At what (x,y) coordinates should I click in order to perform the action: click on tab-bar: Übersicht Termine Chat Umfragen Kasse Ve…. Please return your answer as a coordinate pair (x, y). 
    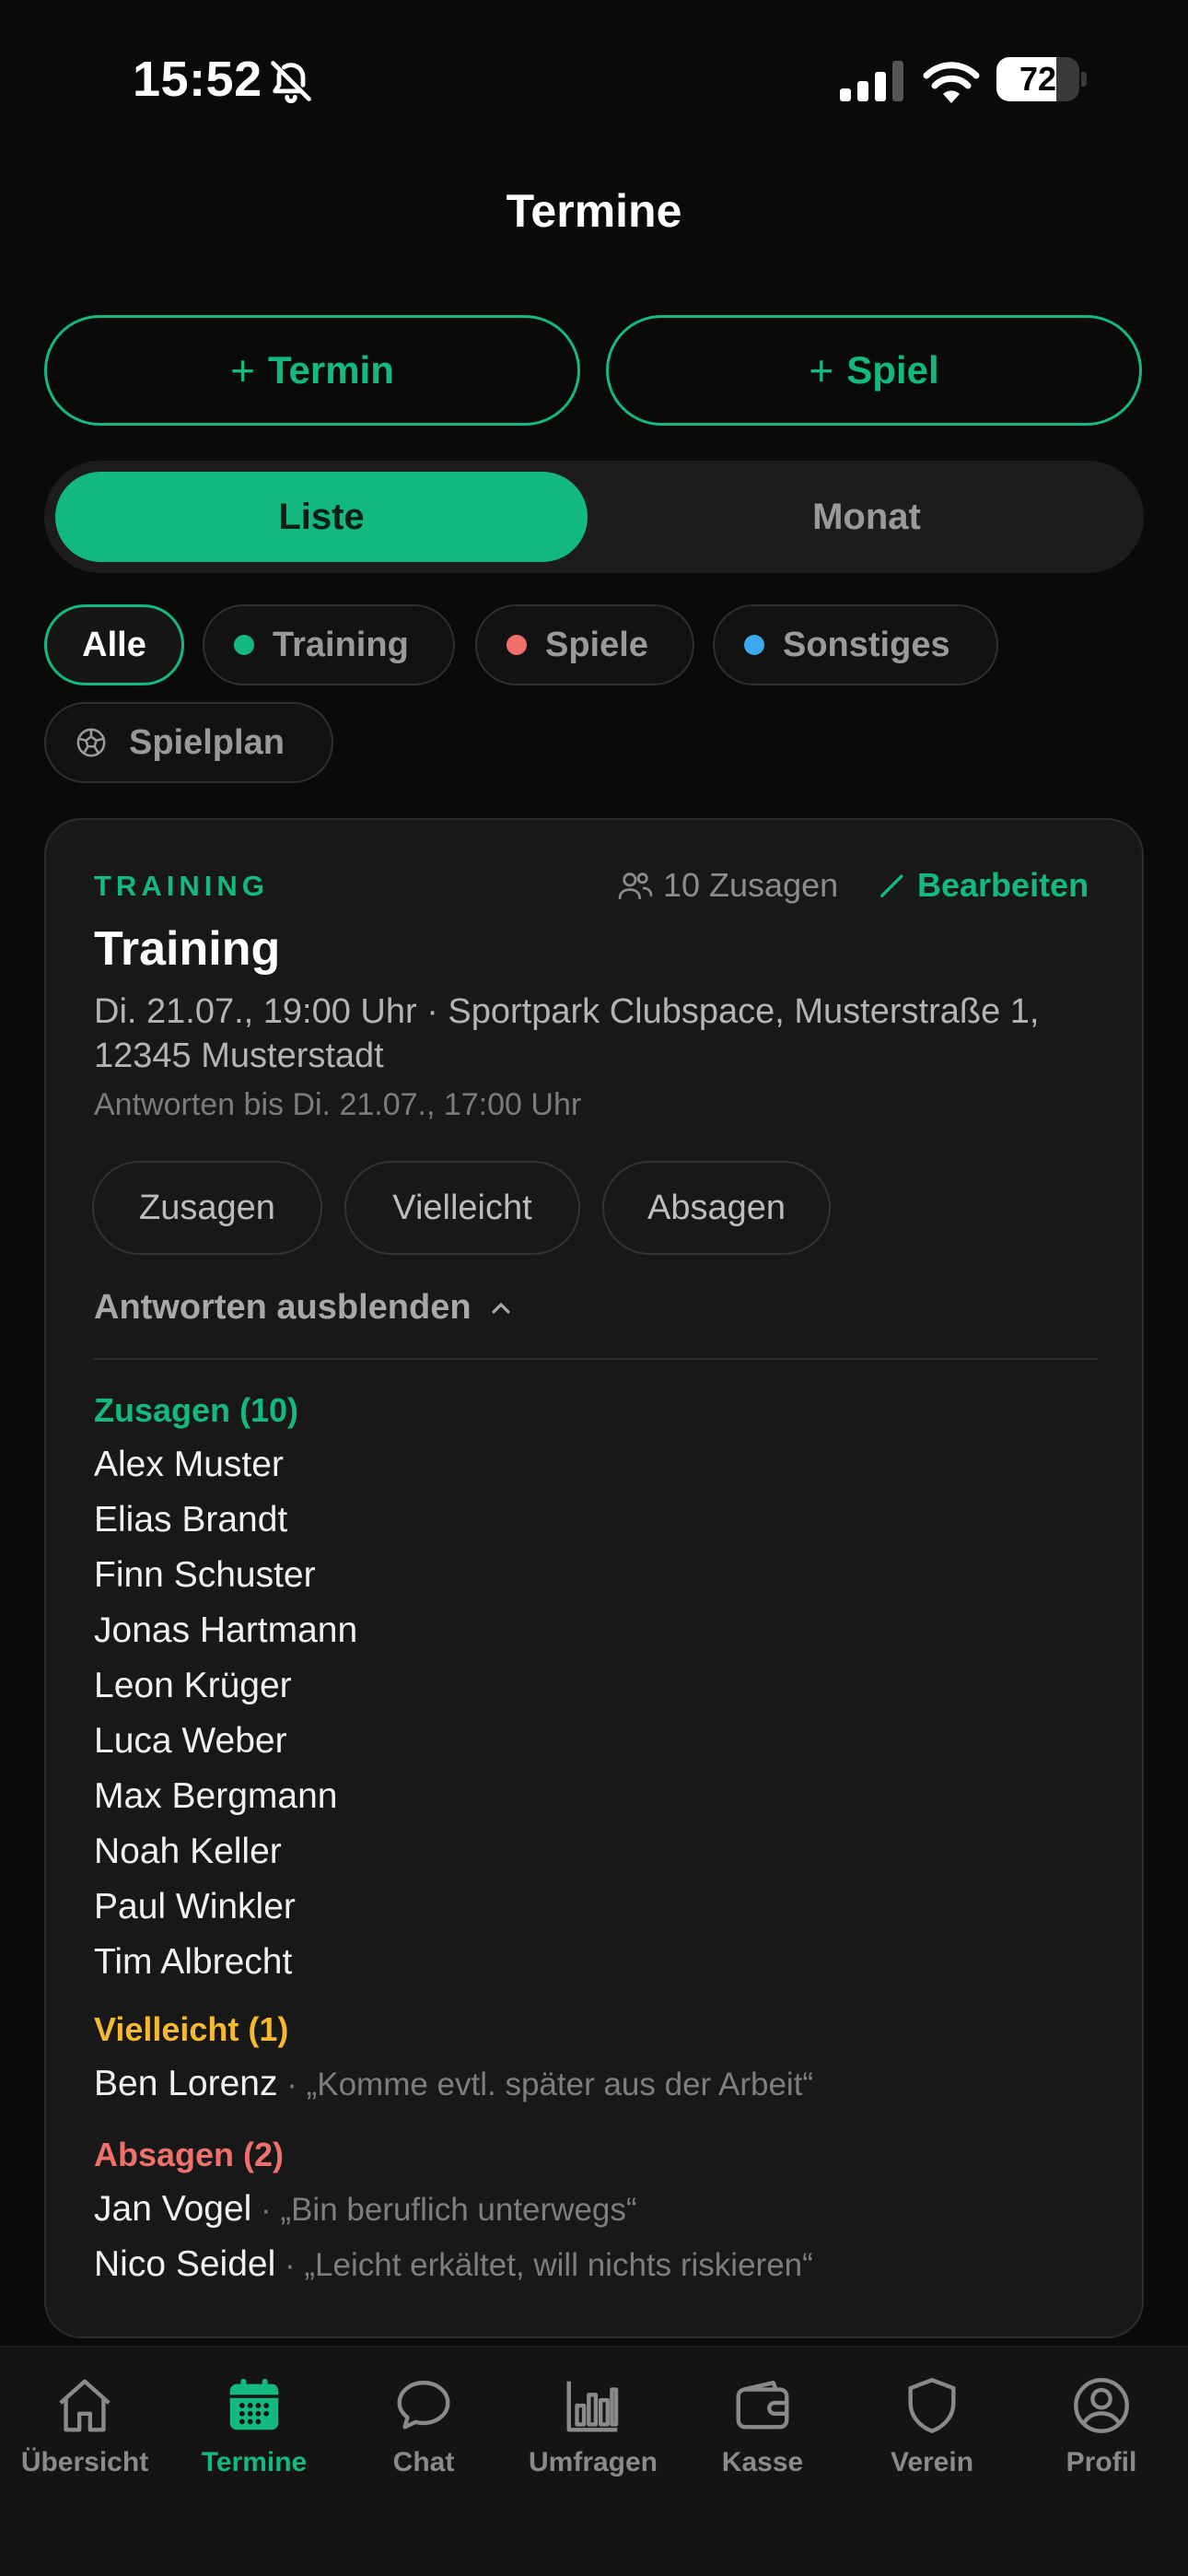
    Looking at the image, I should click on (594, 2461).